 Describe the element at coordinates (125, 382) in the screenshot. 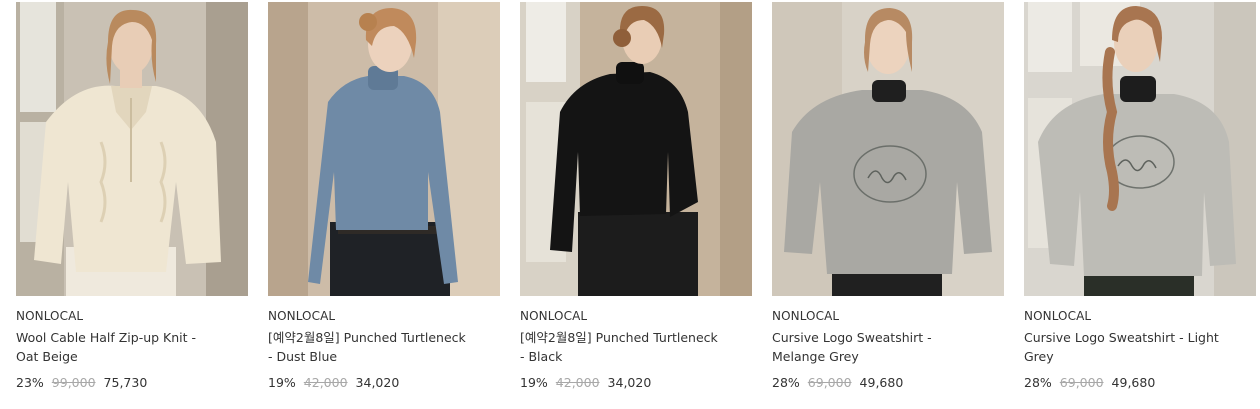

I see `sale-price: 75,730` at that location.